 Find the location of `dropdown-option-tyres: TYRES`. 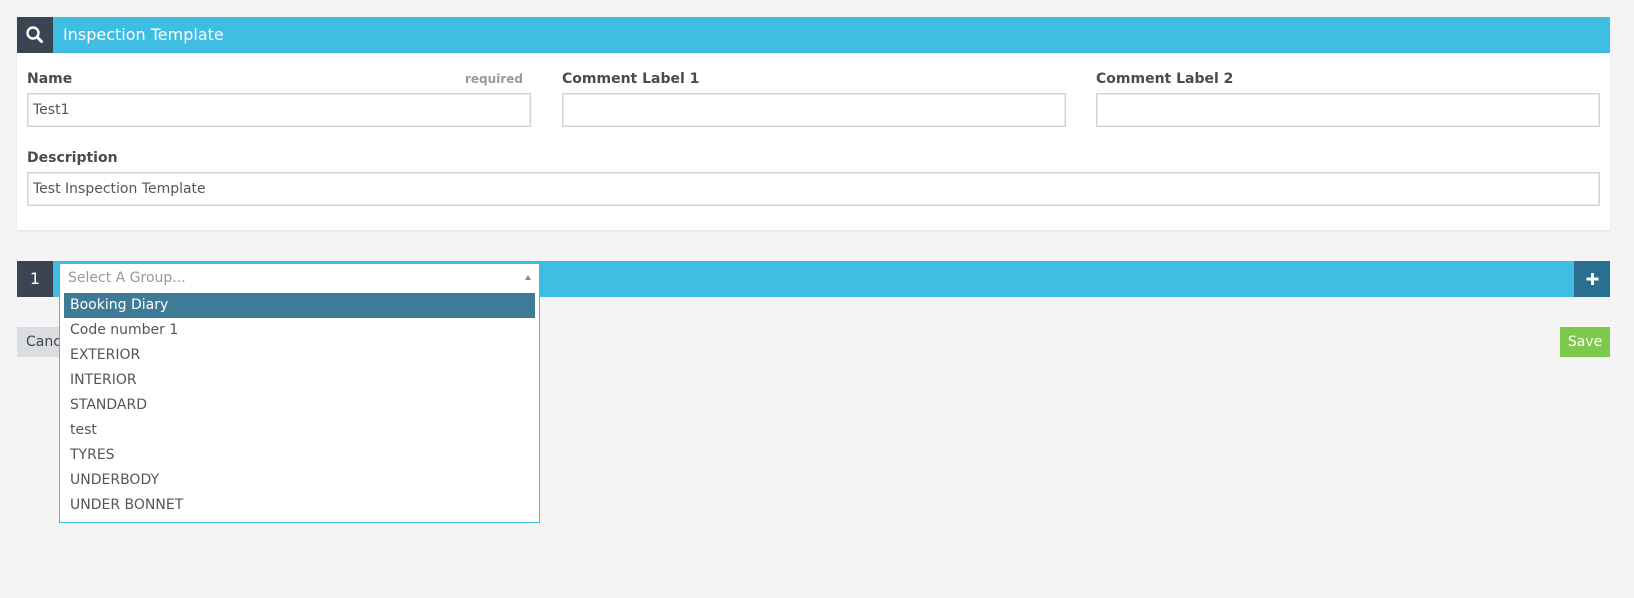

dropdown-option-tyres: TYRES is located at coordinates (299, 455).